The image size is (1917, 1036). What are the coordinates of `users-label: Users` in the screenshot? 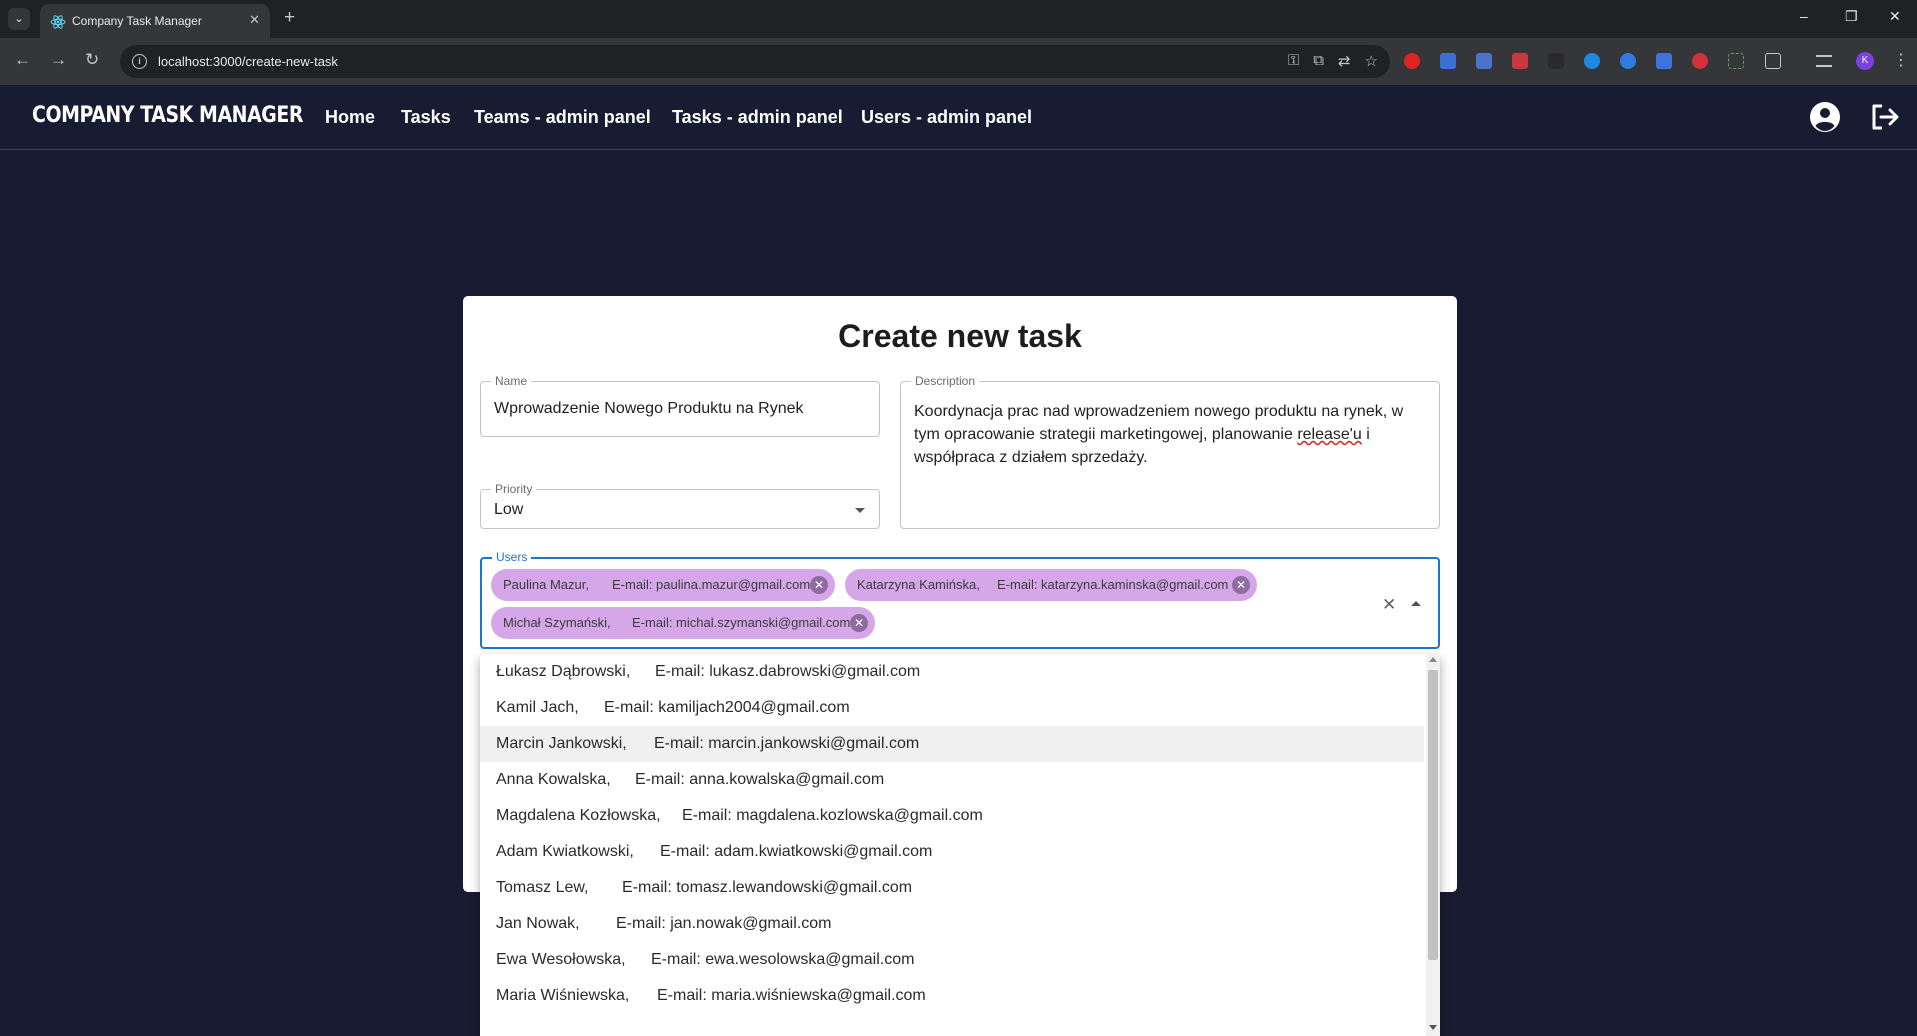 It's located at (512, 557).